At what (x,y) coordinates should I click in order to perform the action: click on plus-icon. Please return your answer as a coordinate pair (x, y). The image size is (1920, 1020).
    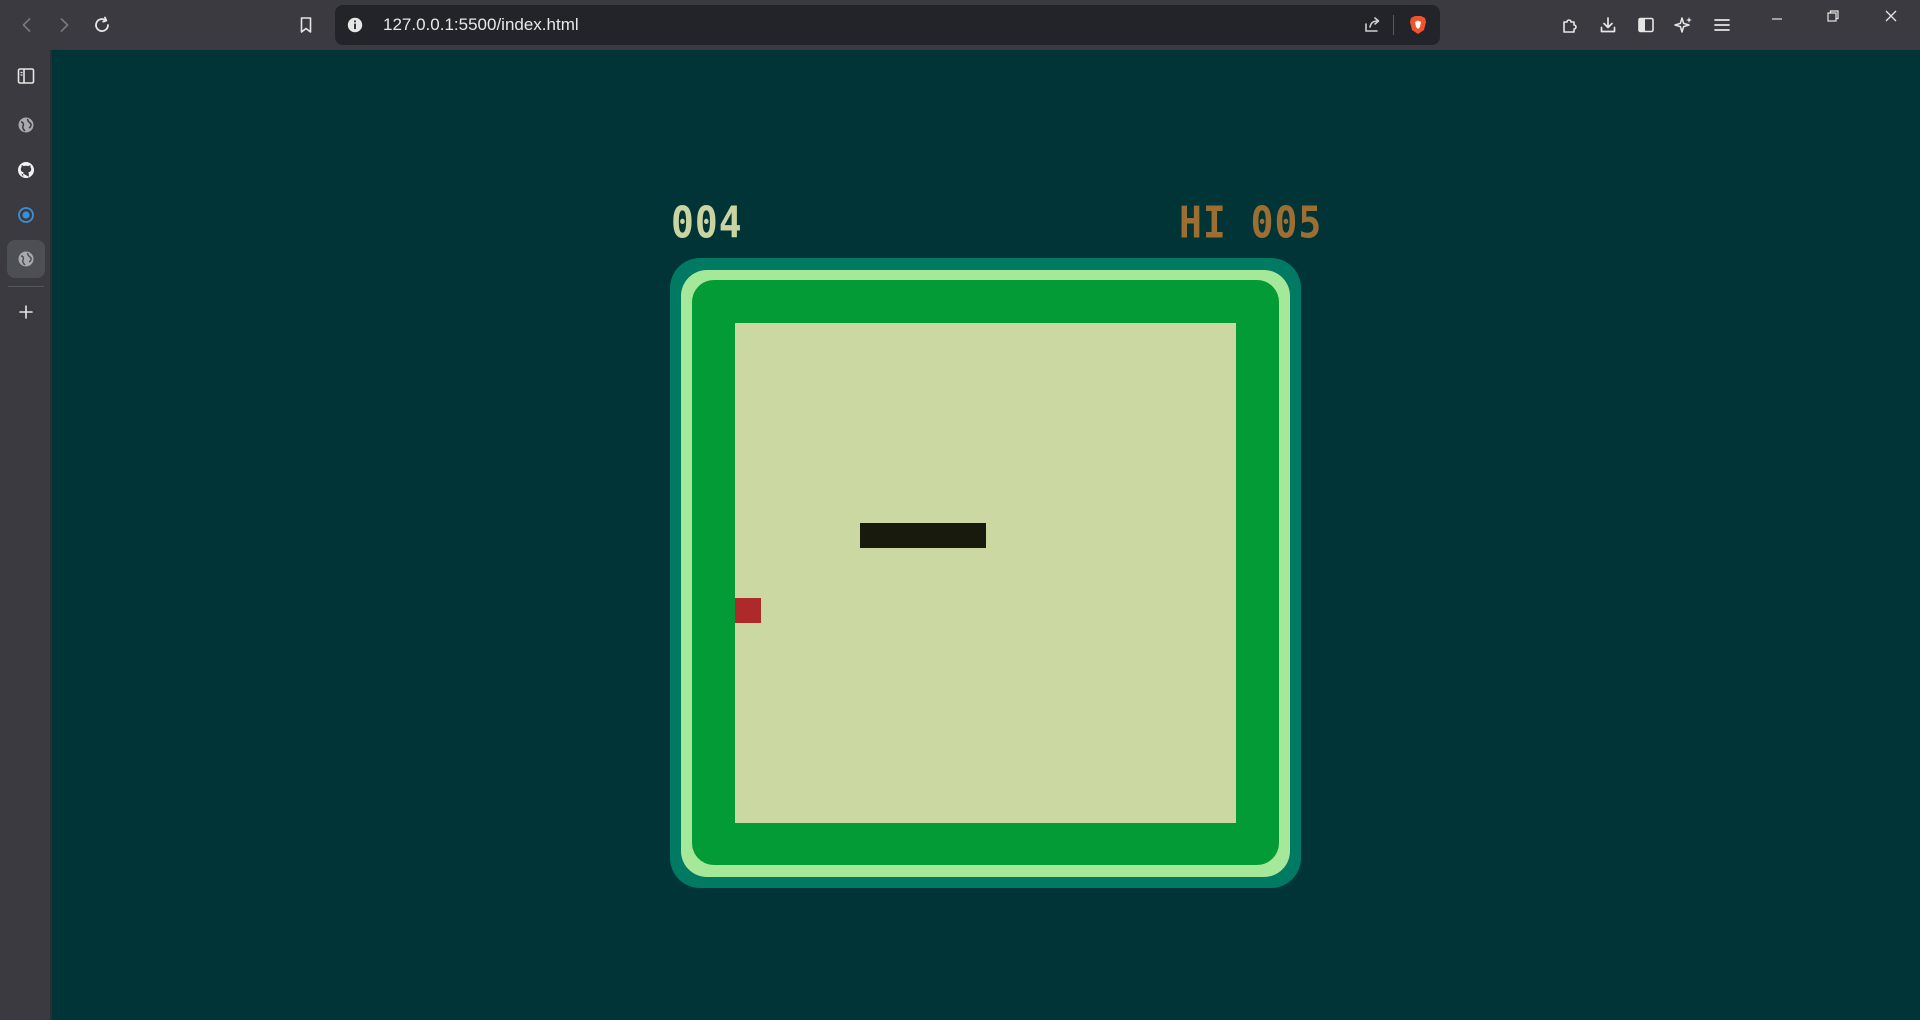
    Looking at the image, I should click on (26, 312).